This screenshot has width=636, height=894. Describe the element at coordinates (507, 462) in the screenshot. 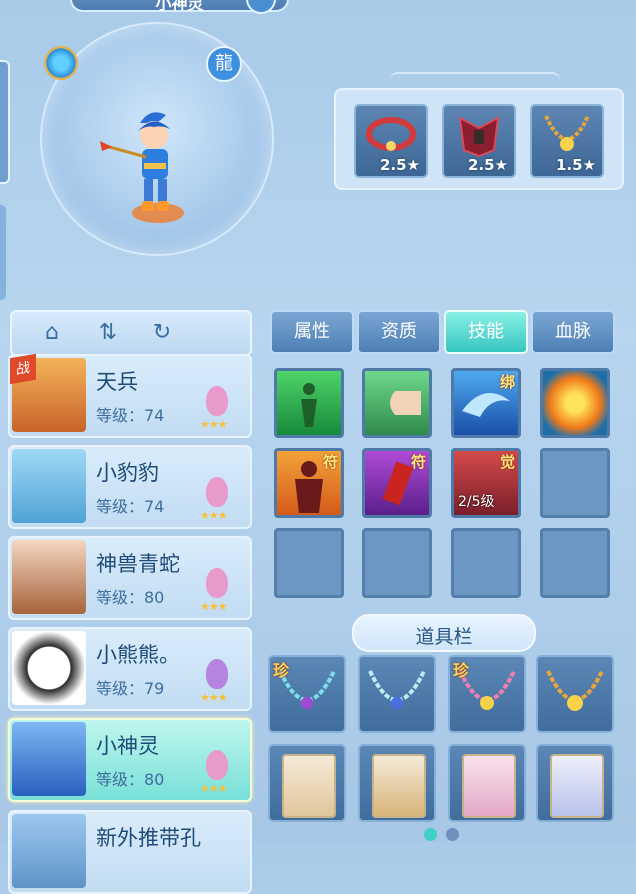

I see `skill-tag: 觉` at that location.